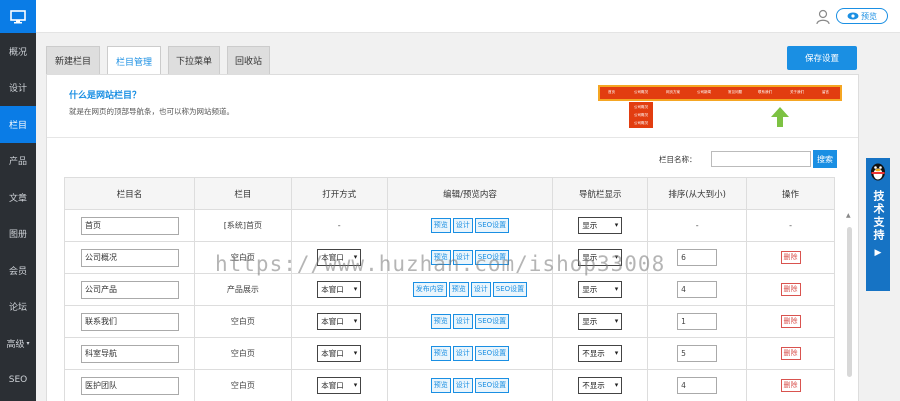 The height and width of the screenshot is (401, 900). I want to click on table-row: 医护团队 空白页 本窗口 ▾ 预览 设计 SEO设置 不显示 ▾ 4 删除, so click(449, 385).